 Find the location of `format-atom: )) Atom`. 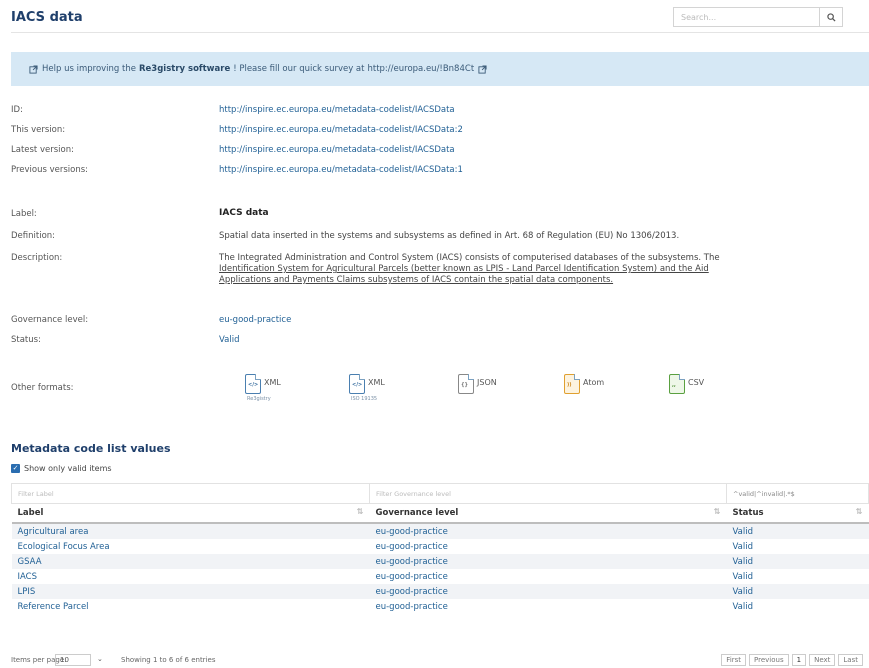

format-atom: )) Atom is located at coordinates (584, 384).